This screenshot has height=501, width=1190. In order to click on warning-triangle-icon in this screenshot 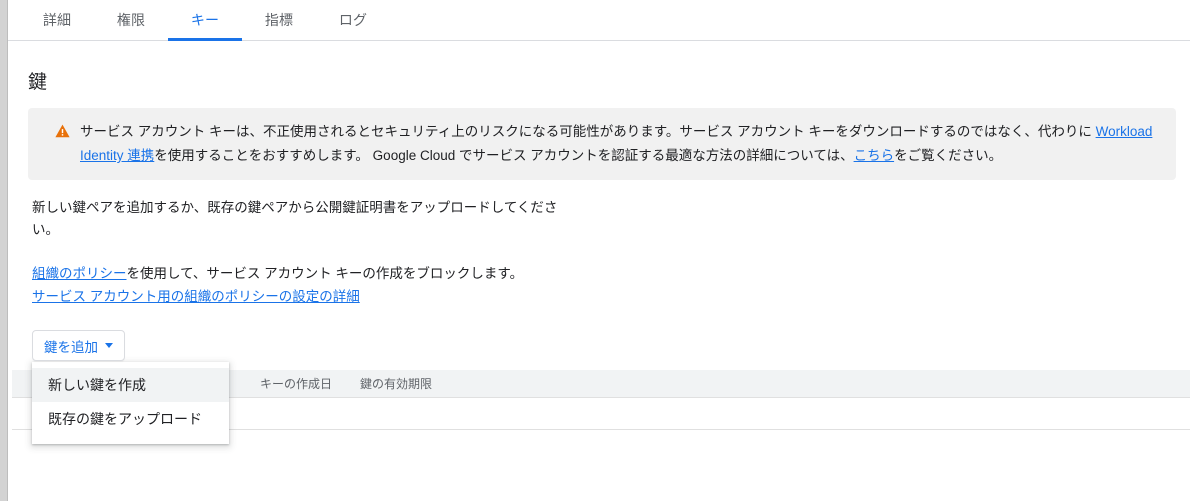, I will do `click(62, 129)`.